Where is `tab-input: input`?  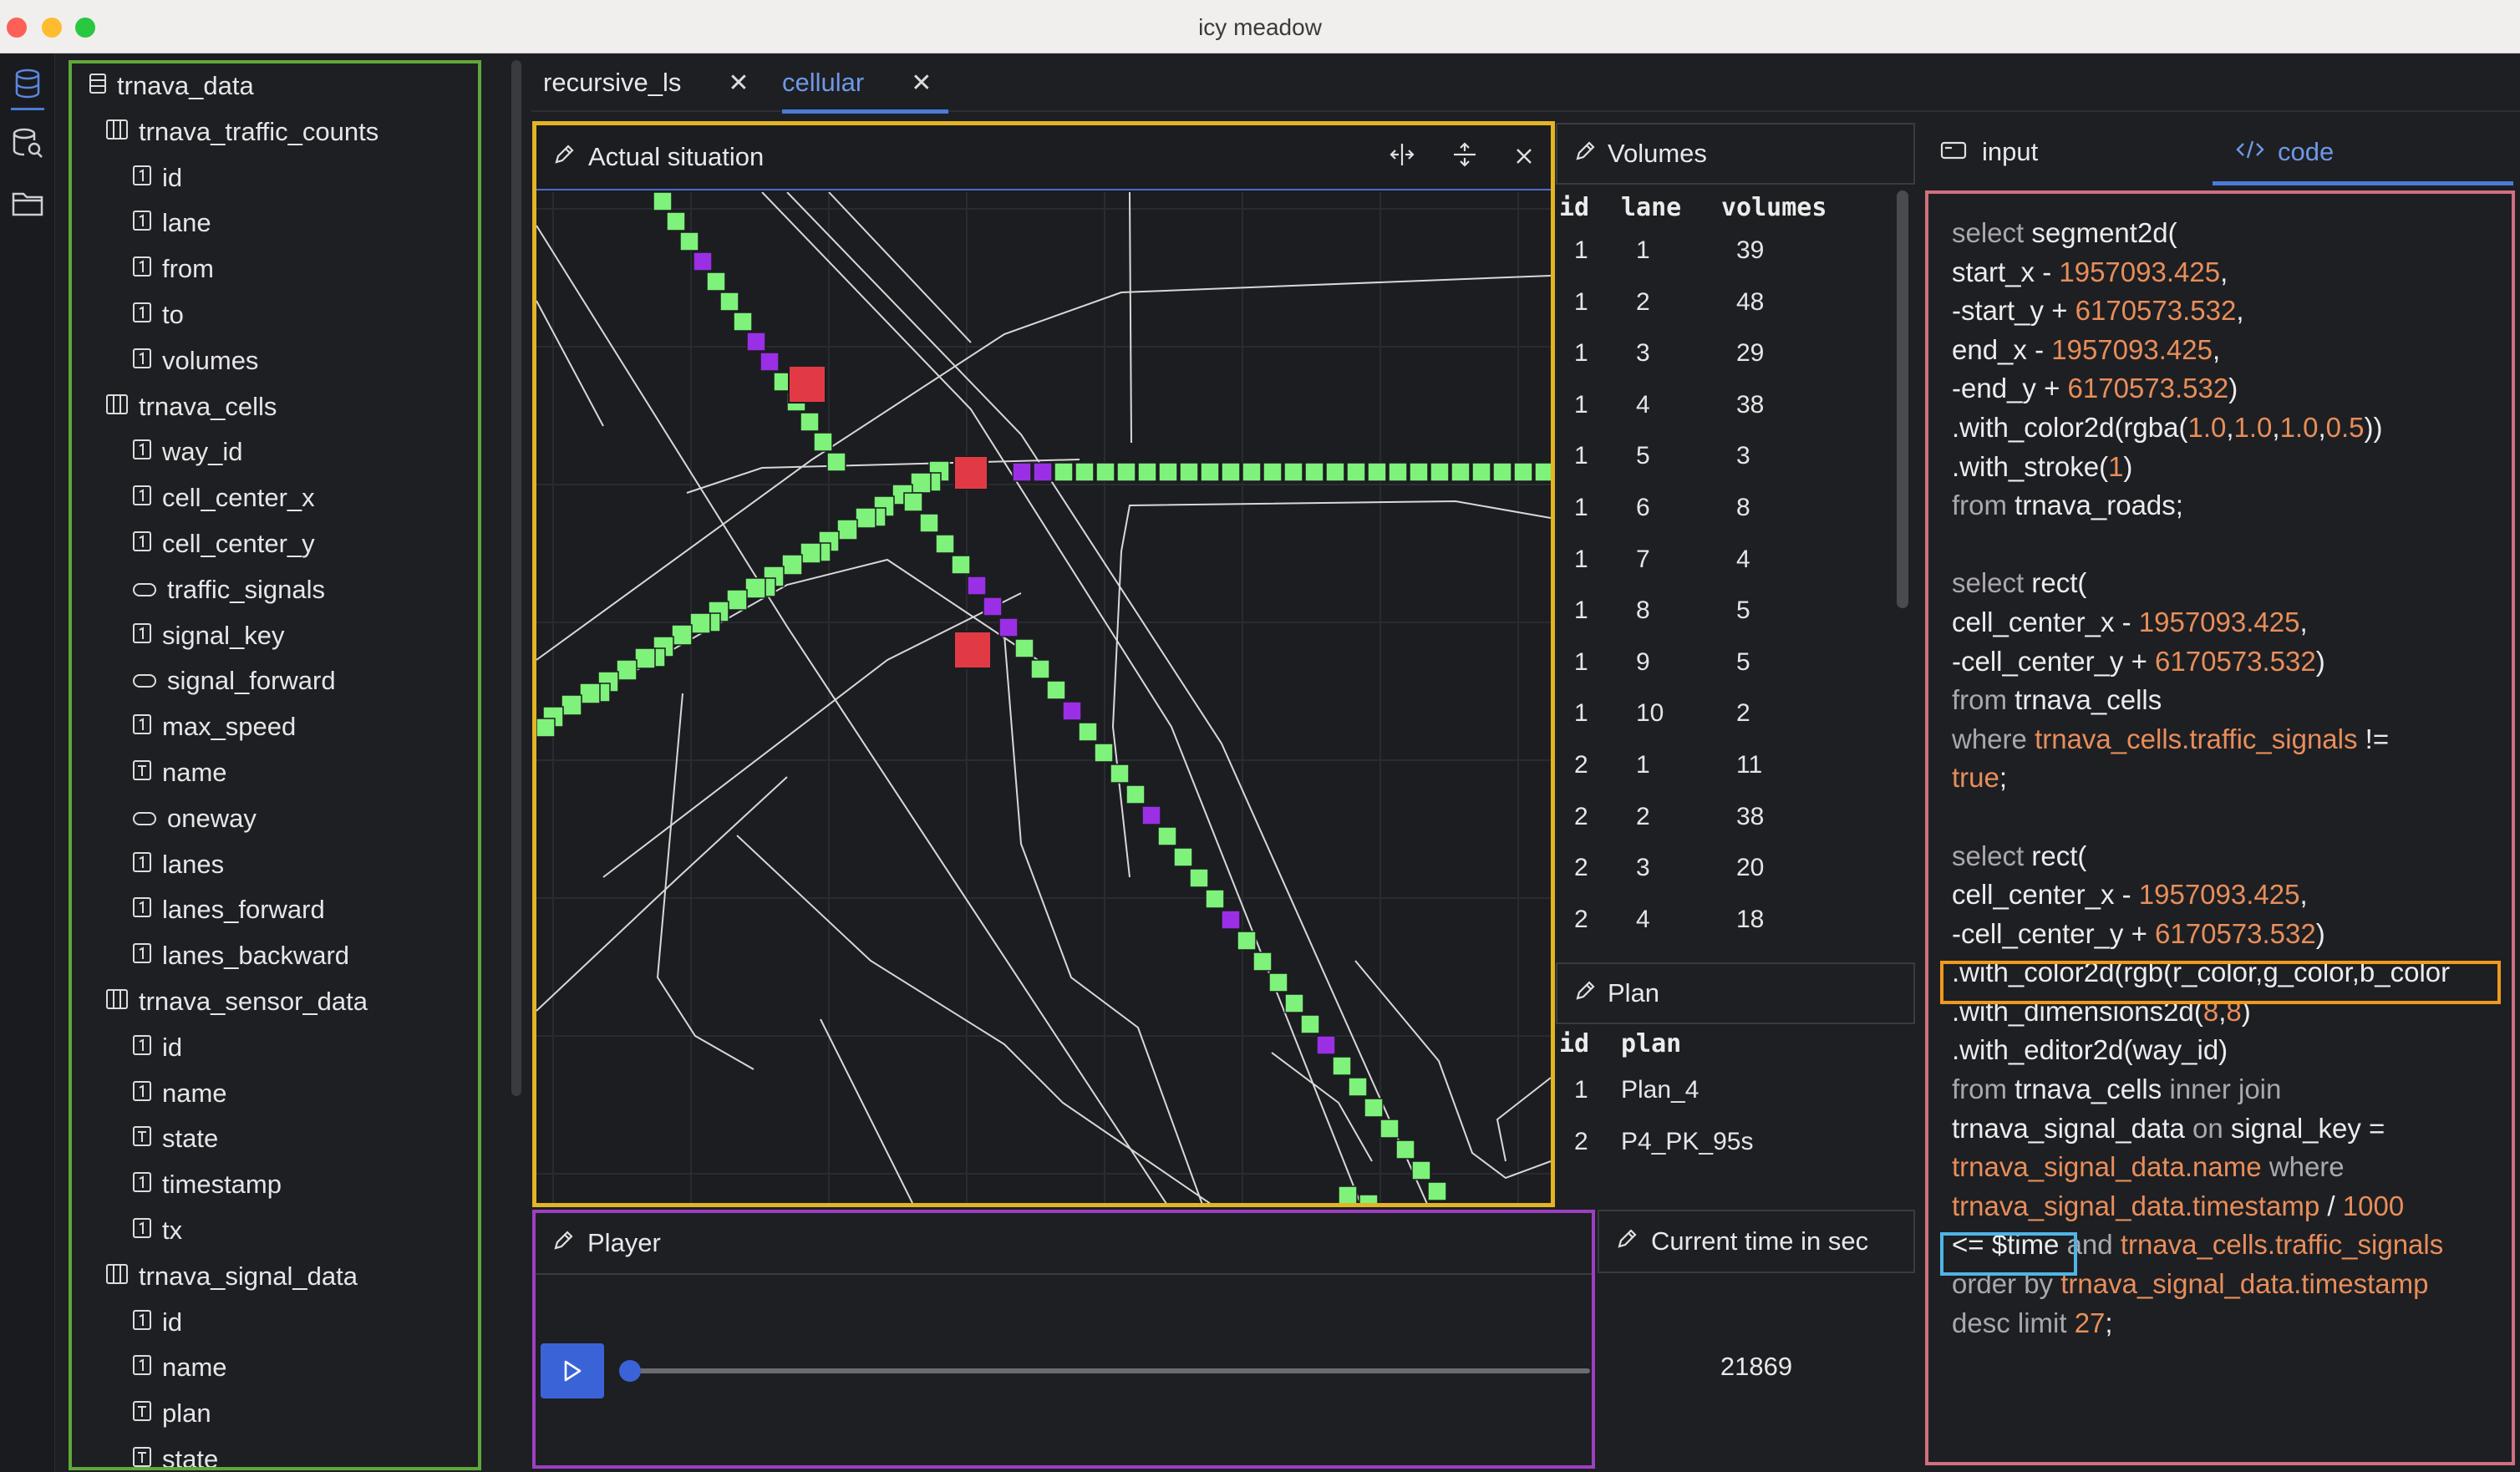
tab-input: input is located at coordinates (1989, 152).